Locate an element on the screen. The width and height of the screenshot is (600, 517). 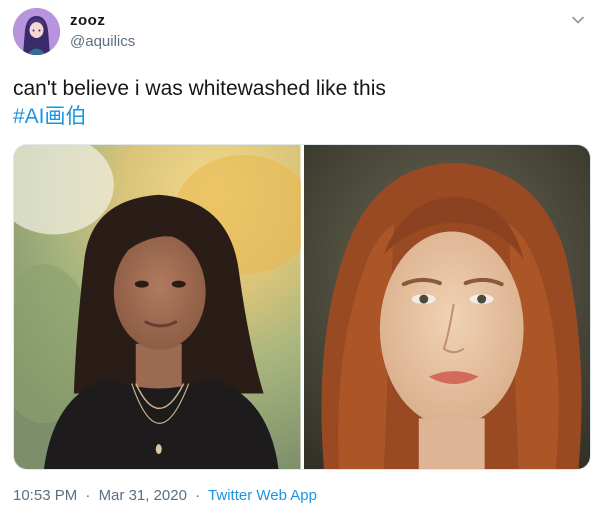
source-link: Twitter Web App is located at coordinates (262, 495).